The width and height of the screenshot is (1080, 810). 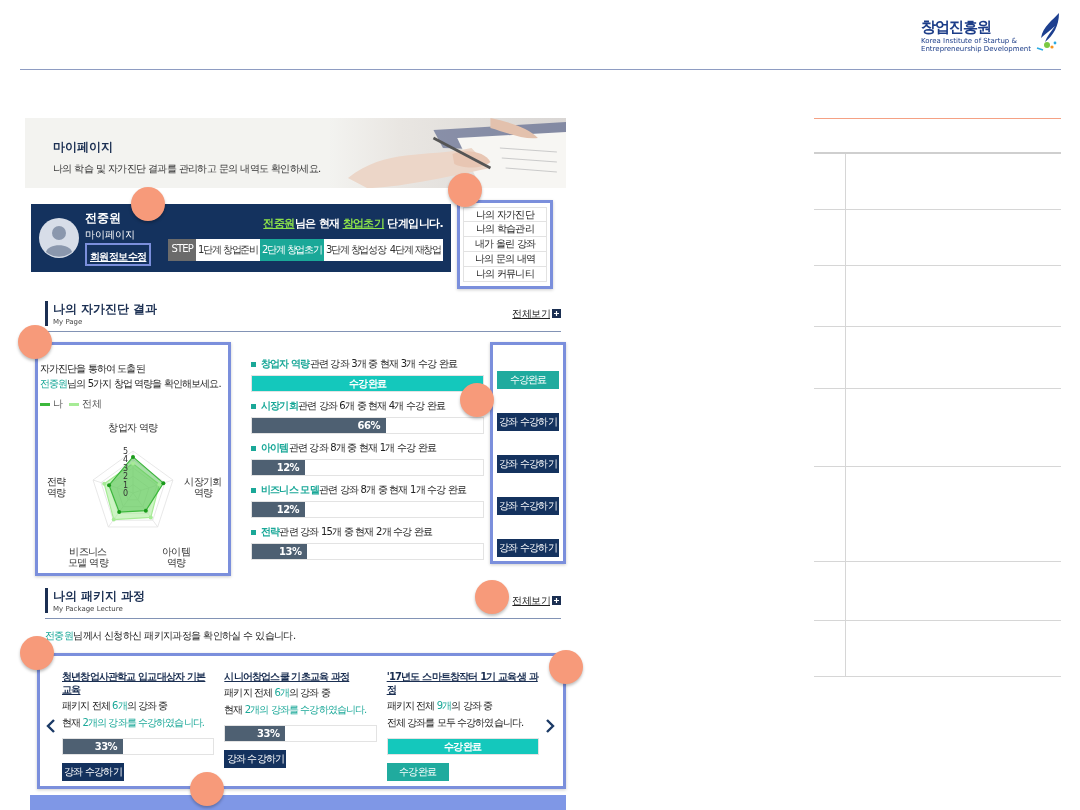 I want to click on wing-icon, so click(x=1048, y=32).